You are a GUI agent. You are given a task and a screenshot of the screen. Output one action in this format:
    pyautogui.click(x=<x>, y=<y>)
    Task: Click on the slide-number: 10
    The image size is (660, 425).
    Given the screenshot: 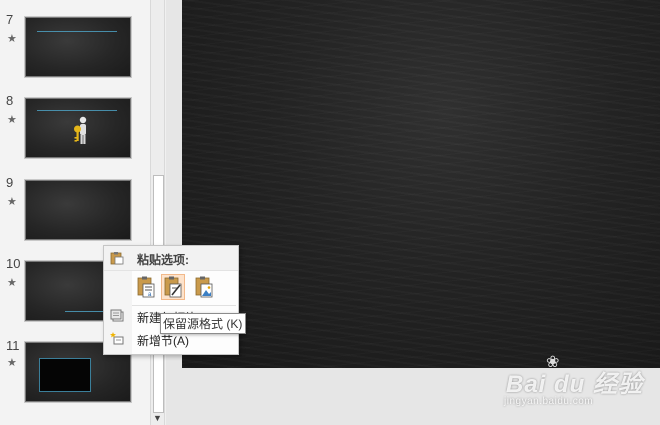 What is the action you would take?
    pyautogui.click(x=13, y=263)
    